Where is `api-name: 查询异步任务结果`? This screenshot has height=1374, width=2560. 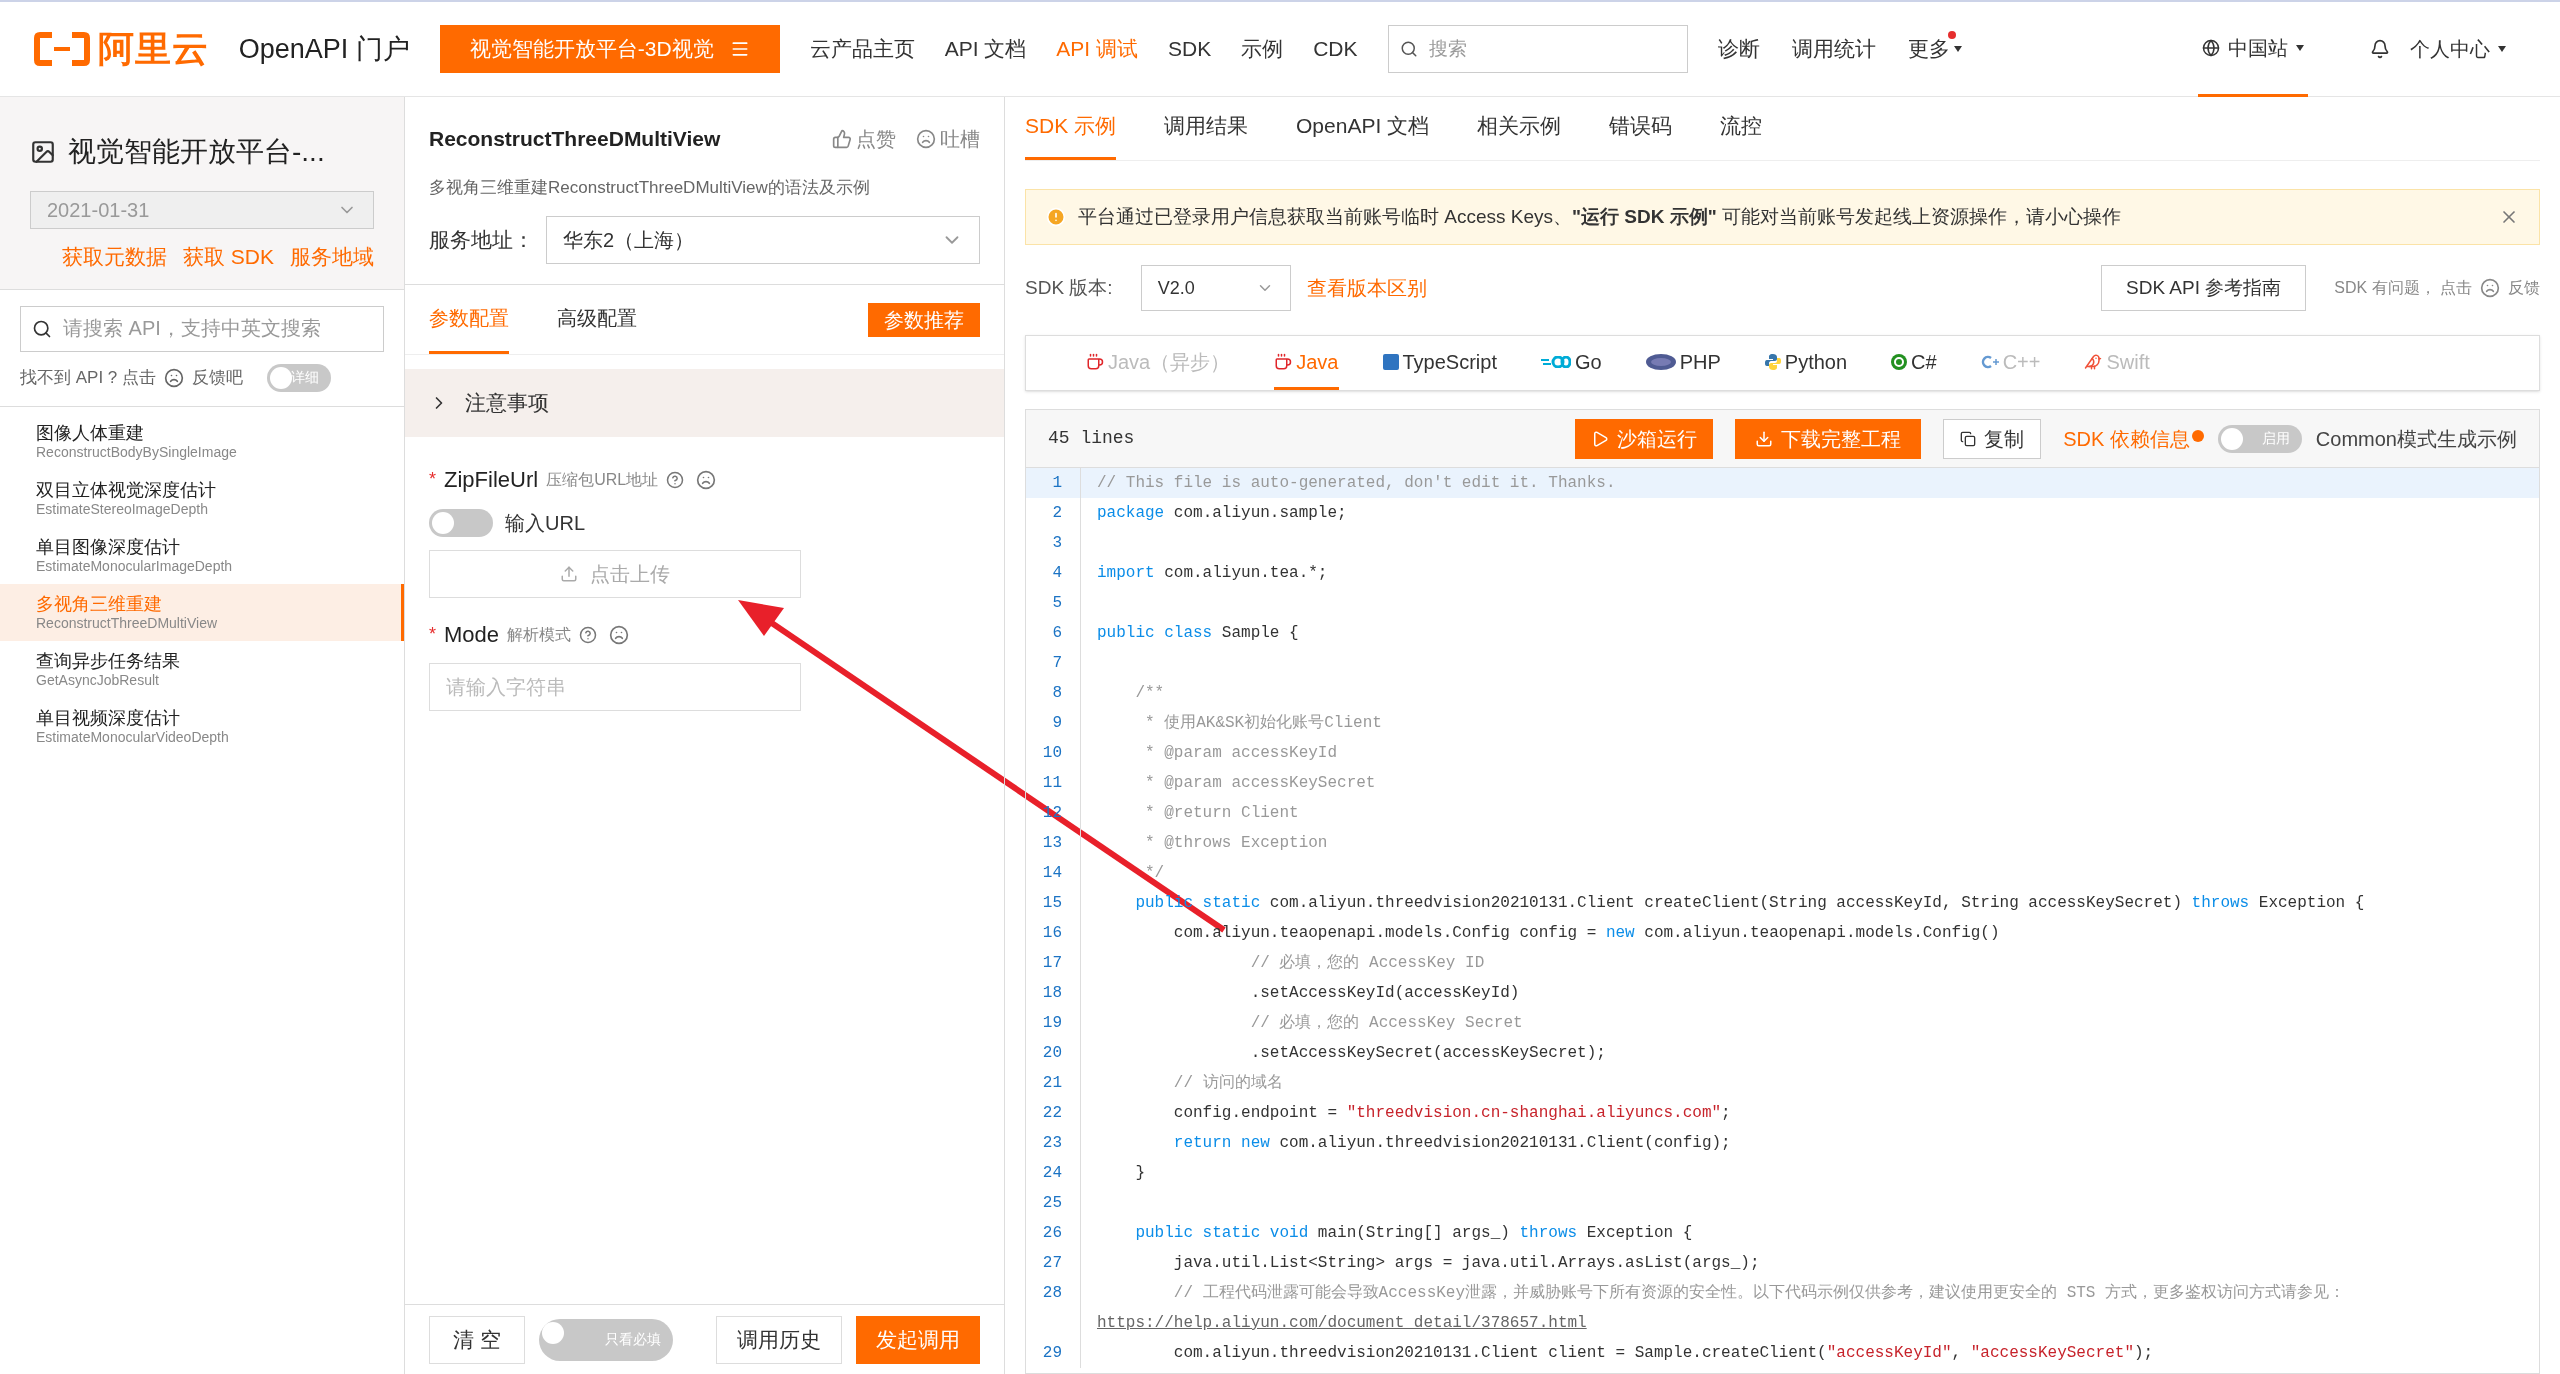 api-name: 查询异步任务结果 is located at coordinates (108, 660).